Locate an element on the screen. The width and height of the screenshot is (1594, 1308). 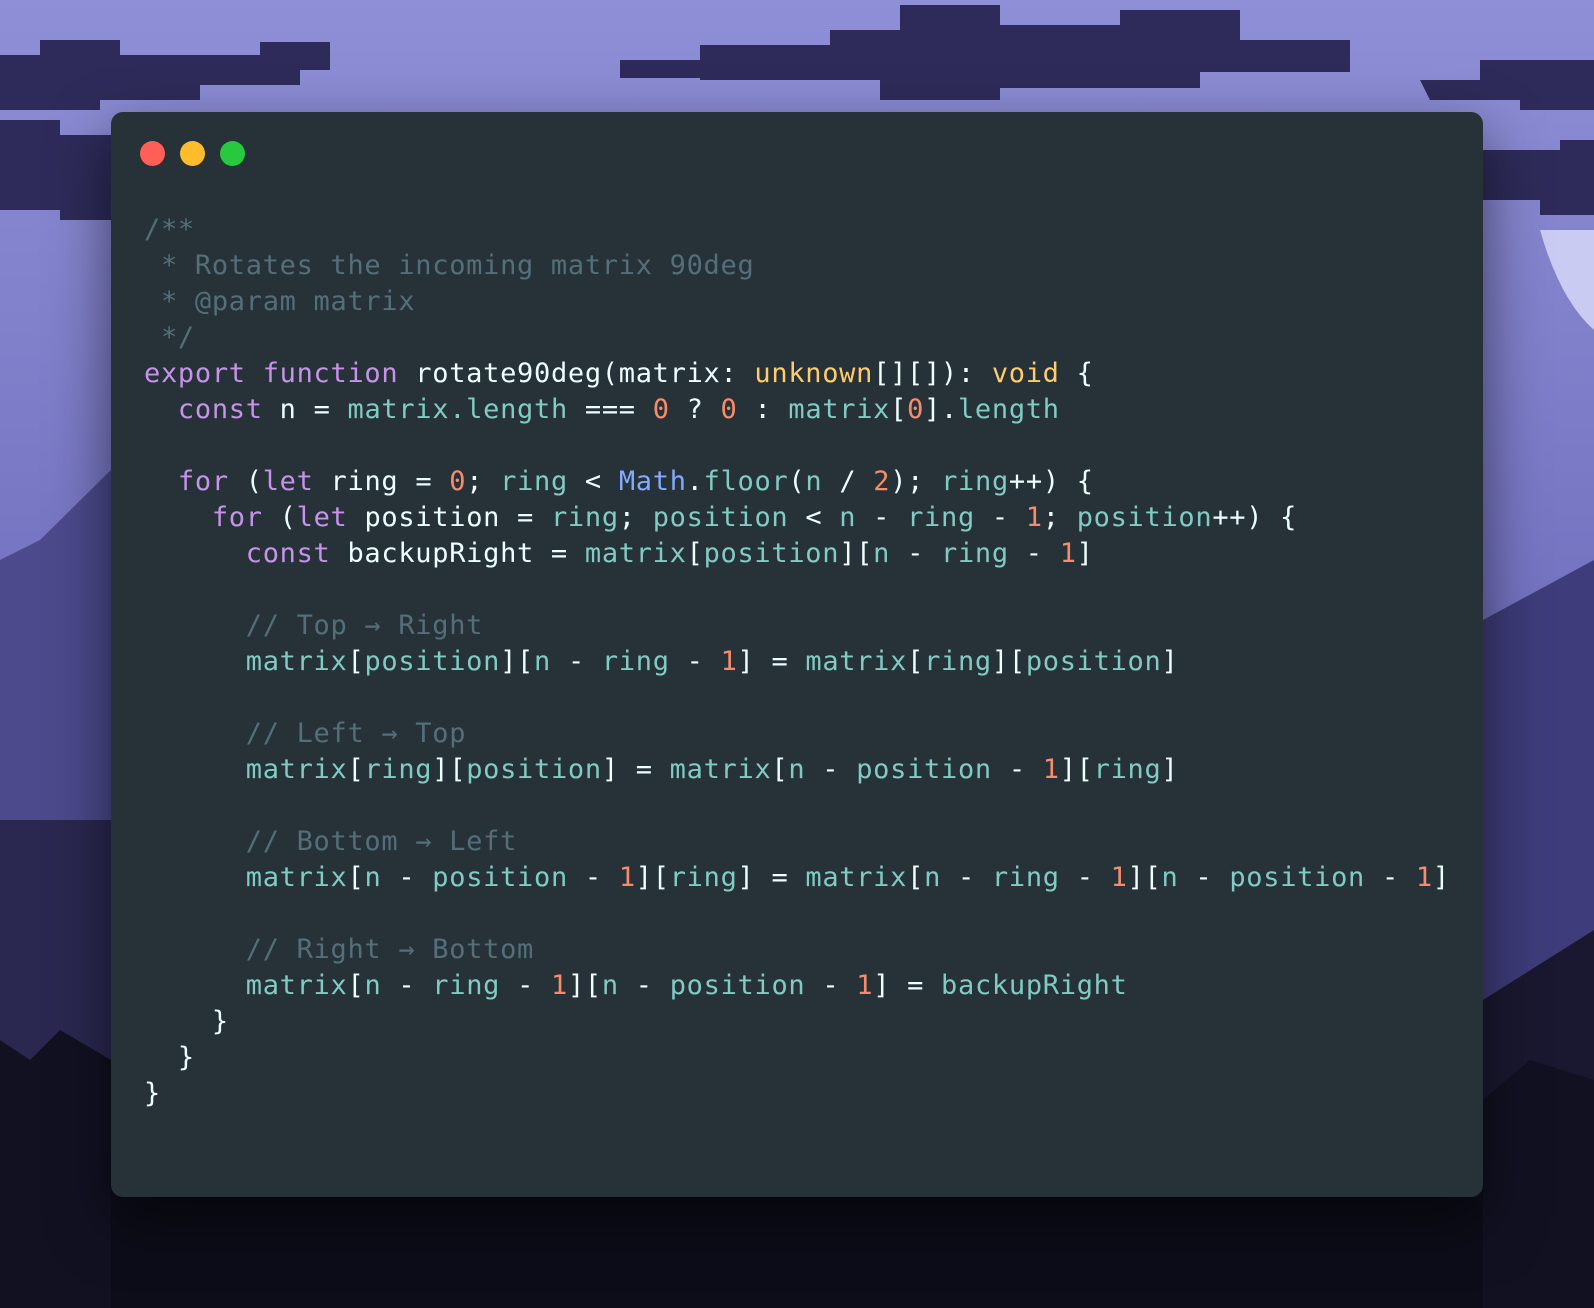
code-token-comment: * Rotates the incoming matrix 90deg is located at coordinates (449, 265).